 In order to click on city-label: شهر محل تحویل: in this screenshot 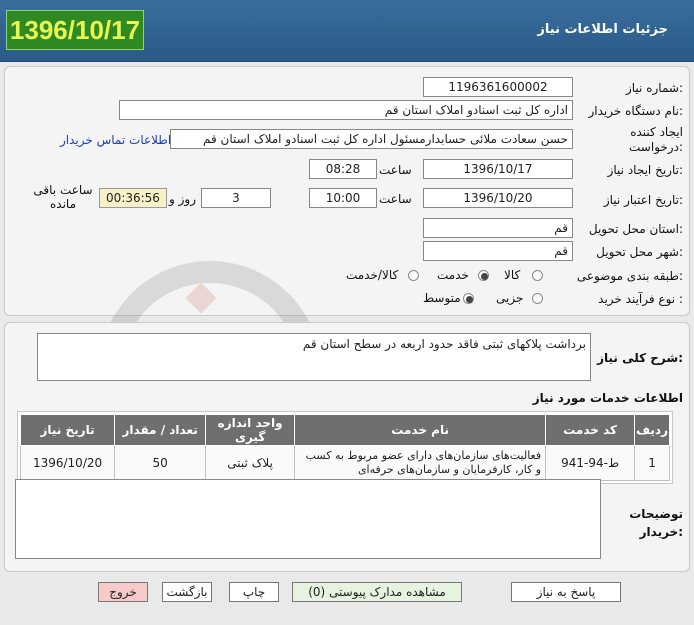, I will do `click(639, 252)`.